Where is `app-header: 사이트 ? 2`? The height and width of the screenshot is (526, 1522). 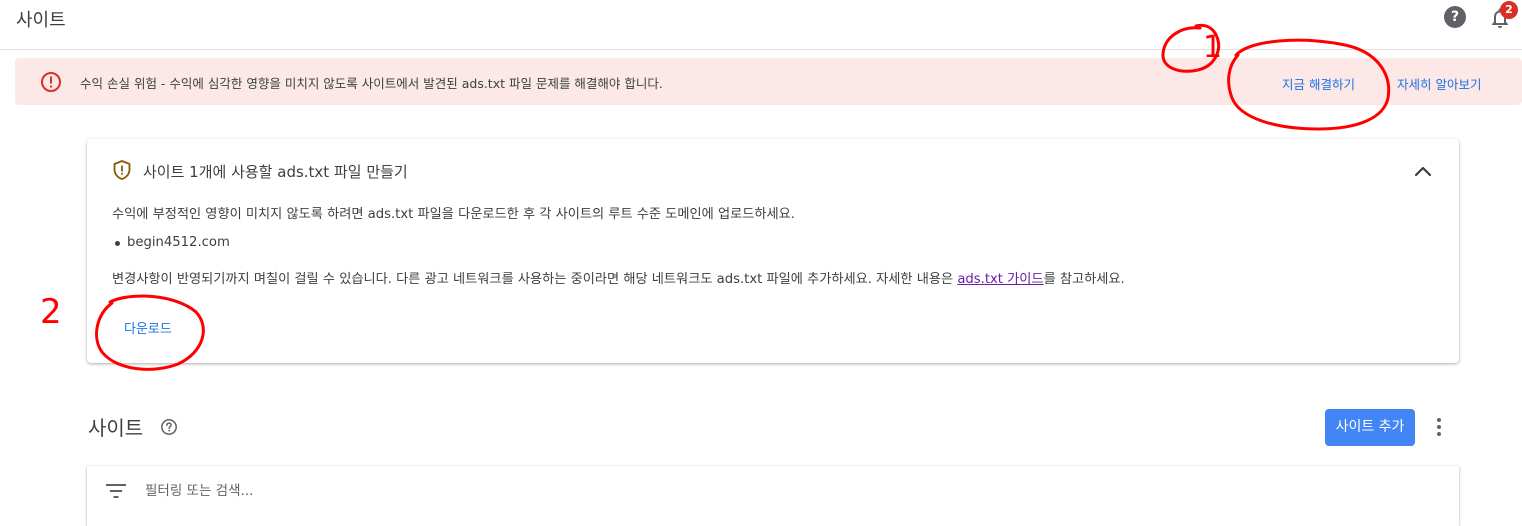 app-header: 사이트 ? 2 is located at coordinates (761, 25).